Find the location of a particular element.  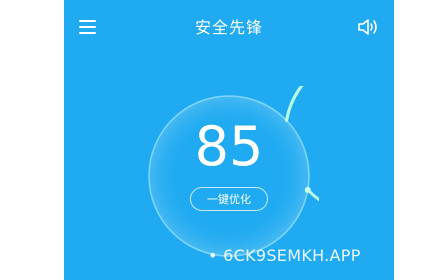

security-score: 85 is located at coordinates (229, 146).